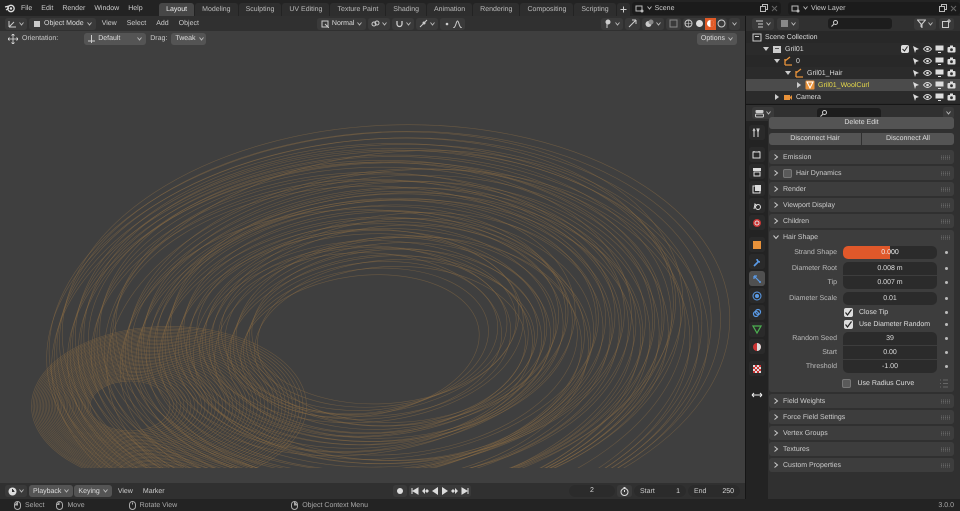 The width and height of the screenshot is (960, 511). What do you see at coordinates (453, 24) in the screenshot?
I see `proportional-edit-button` at bounding box center [453, 24].